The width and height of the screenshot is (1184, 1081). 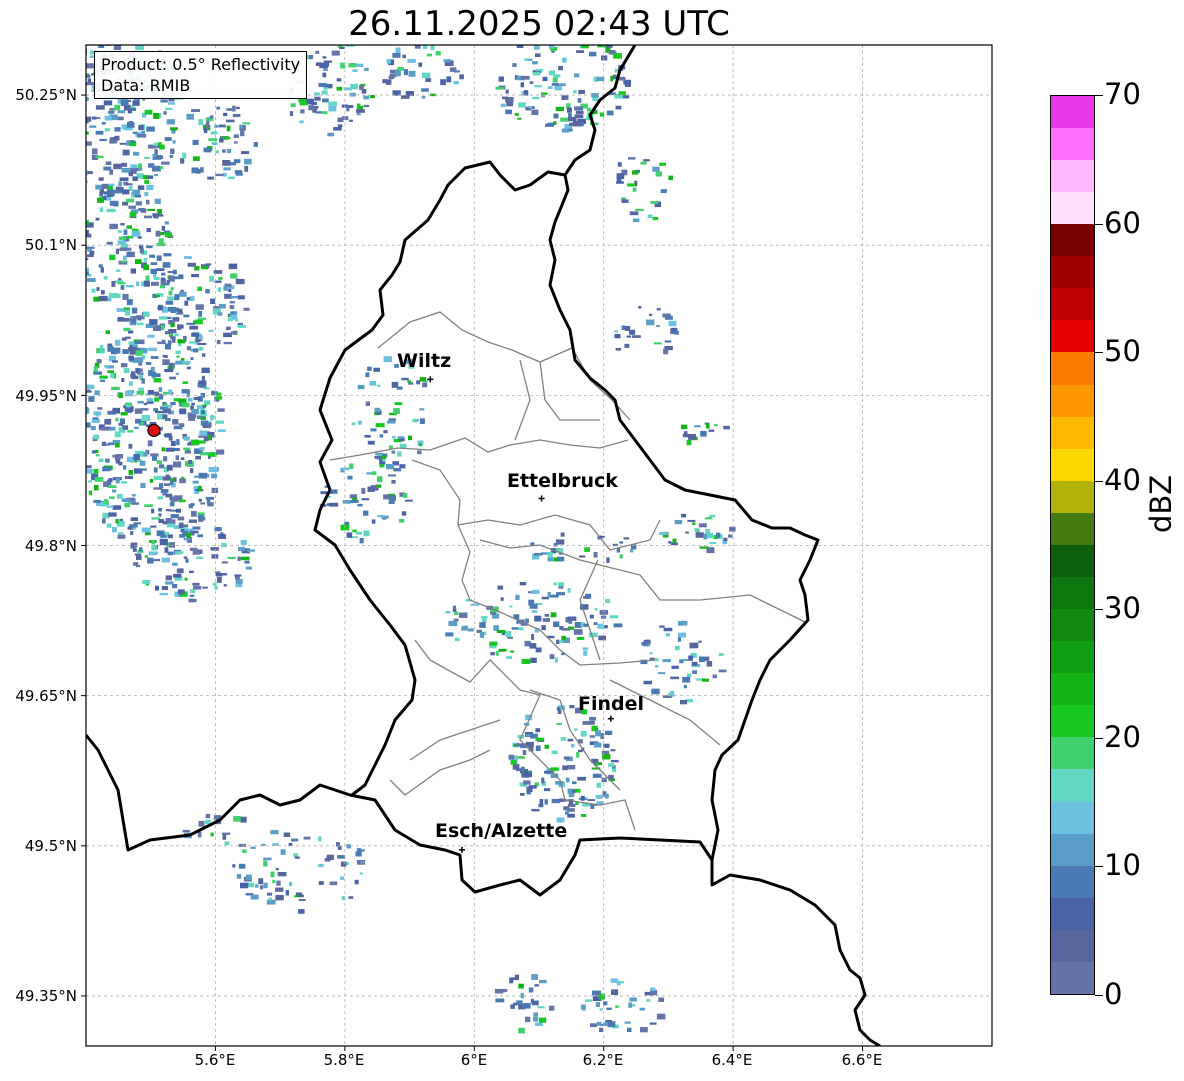 What do you see at coordinates (1122, 608) in the screenshot?
I see `colorbar-tick-label: 30` at bounding box center [1122, 608].